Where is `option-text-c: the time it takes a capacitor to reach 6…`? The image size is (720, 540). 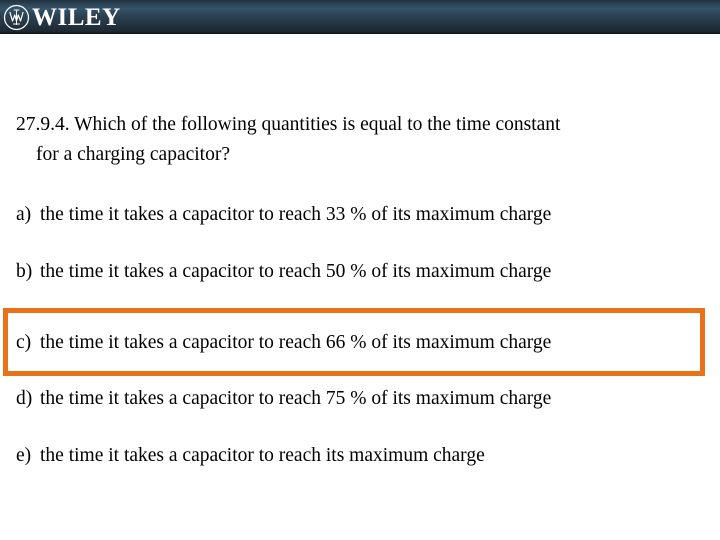 option-text-c: the time it takes a capacitor to reach 6… is located at coordinates (296, 342).